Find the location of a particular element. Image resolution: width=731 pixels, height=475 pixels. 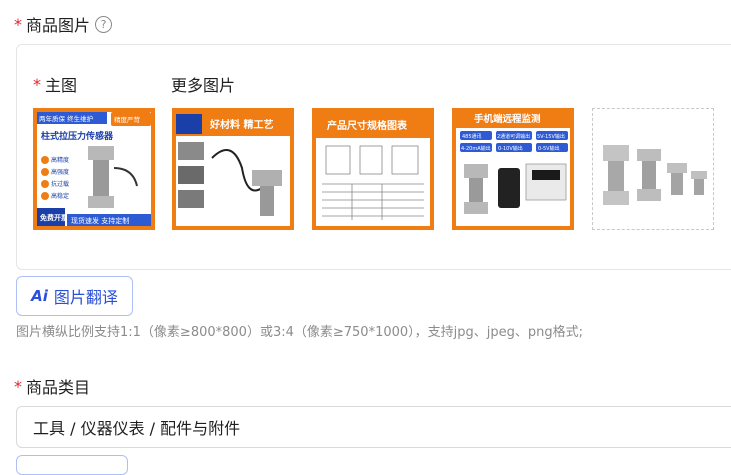

next-button-partial is located at coordinates (72, 465).